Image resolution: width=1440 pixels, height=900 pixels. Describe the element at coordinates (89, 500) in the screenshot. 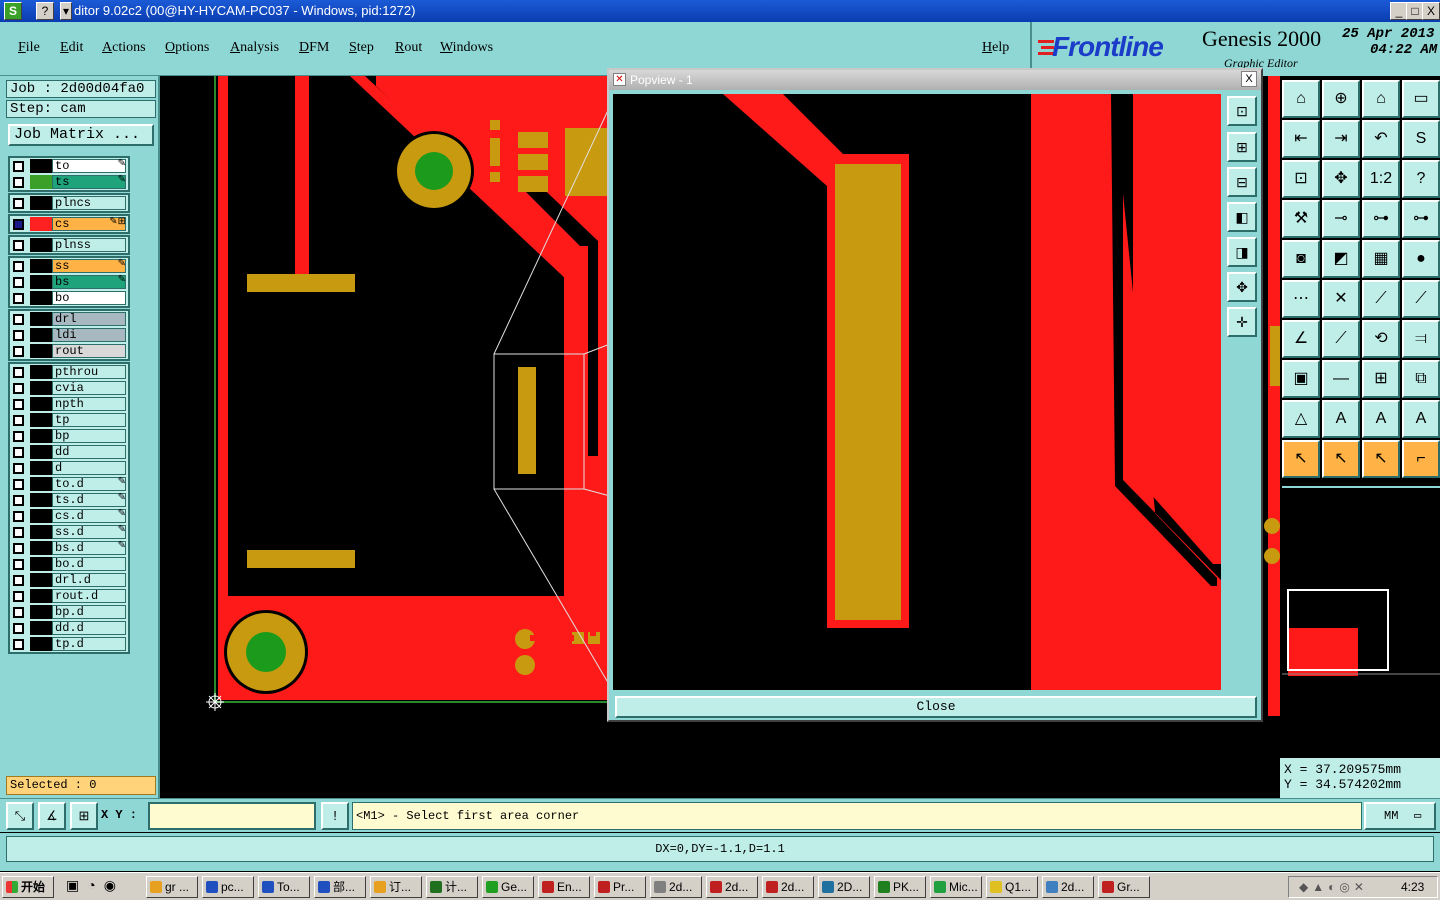

I see `layer-name: ts.d` at that location.